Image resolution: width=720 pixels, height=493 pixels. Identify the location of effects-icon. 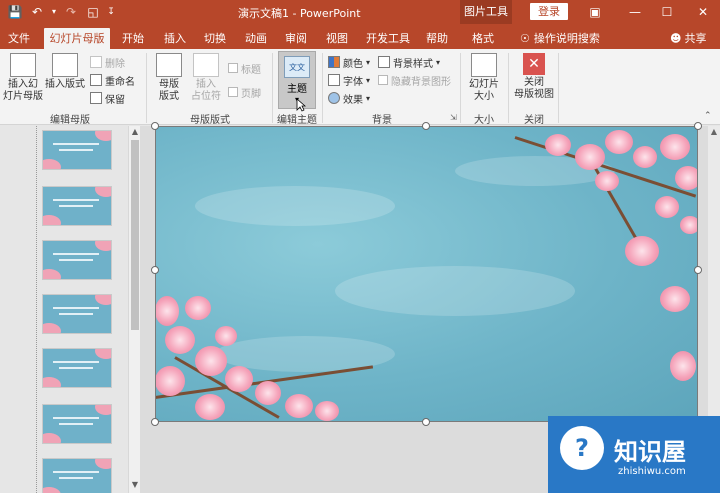
(334, 98).